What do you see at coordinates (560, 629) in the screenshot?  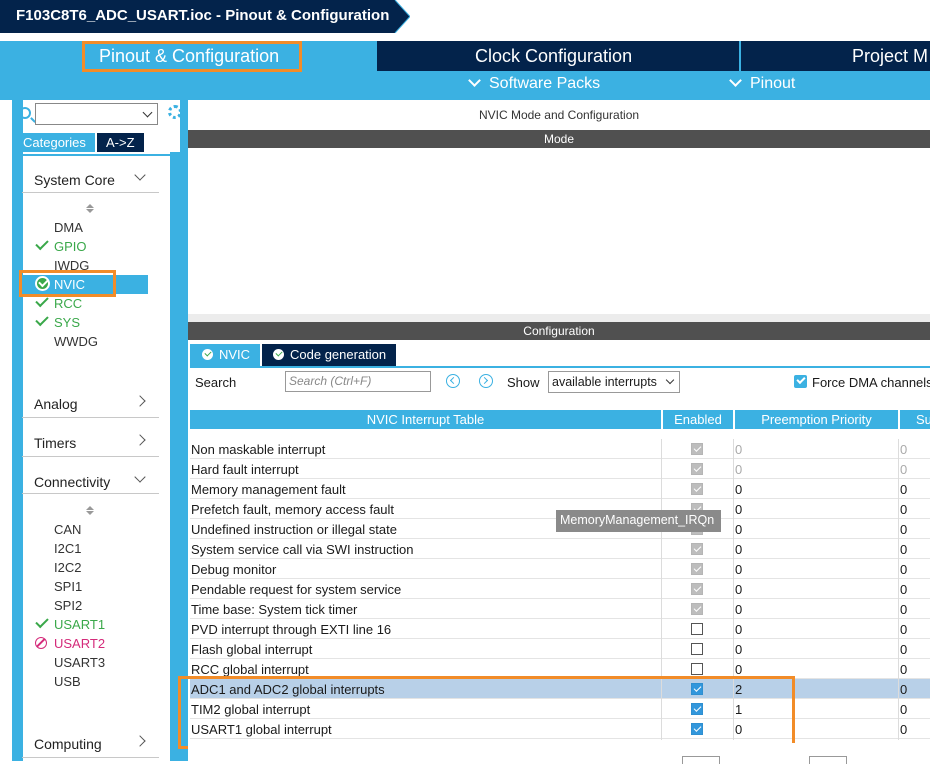 I see `table-row: PVD interrupt through EXTI line 16 0 0` at bounding box center [560, 629].